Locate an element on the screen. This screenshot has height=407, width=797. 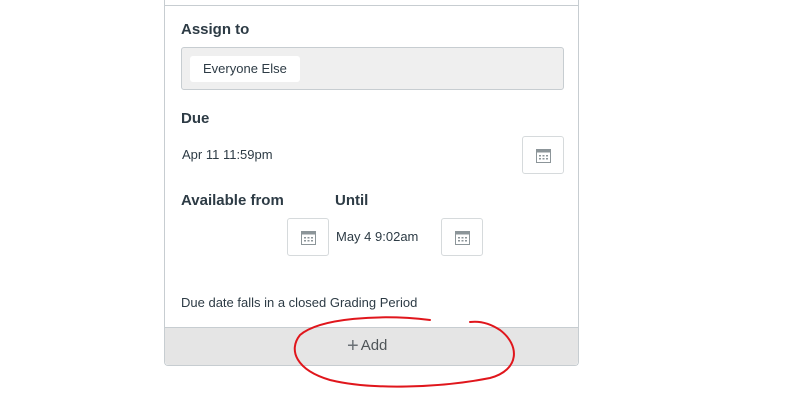
until-calendar-button is located at coordinates (462, 237).